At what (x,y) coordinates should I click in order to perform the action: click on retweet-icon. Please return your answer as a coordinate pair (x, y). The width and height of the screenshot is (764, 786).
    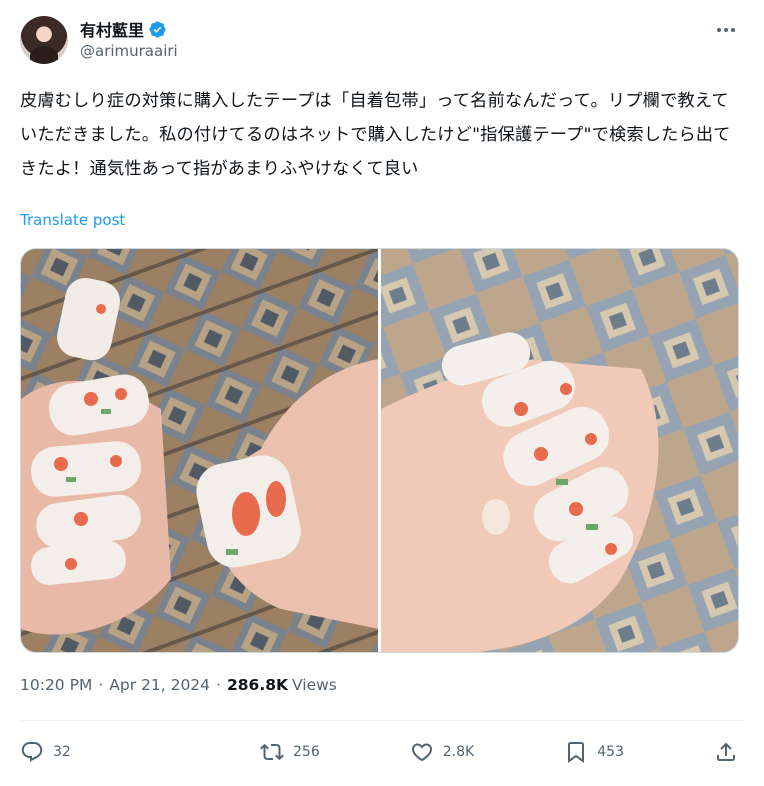
    Looking at the image, I should click on (272, 752).